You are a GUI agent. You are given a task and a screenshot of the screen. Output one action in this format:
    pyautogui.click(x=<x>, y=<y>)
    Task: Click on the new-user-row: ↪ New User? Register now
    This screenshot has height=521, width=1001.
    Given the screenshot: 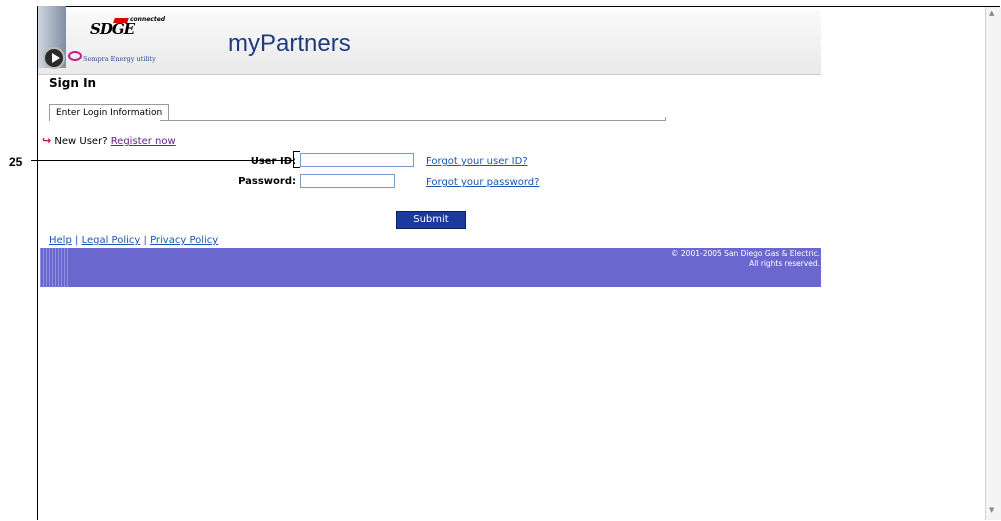 What is the action you would take?
    pyautogui.click(x=109, y=140)
    